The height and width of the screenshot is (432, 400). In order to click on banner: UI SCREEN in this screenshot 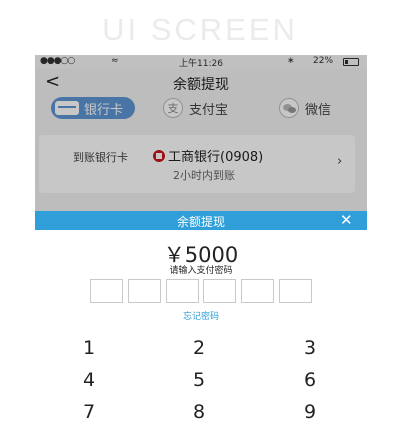, I will do `click(200, 27)`.